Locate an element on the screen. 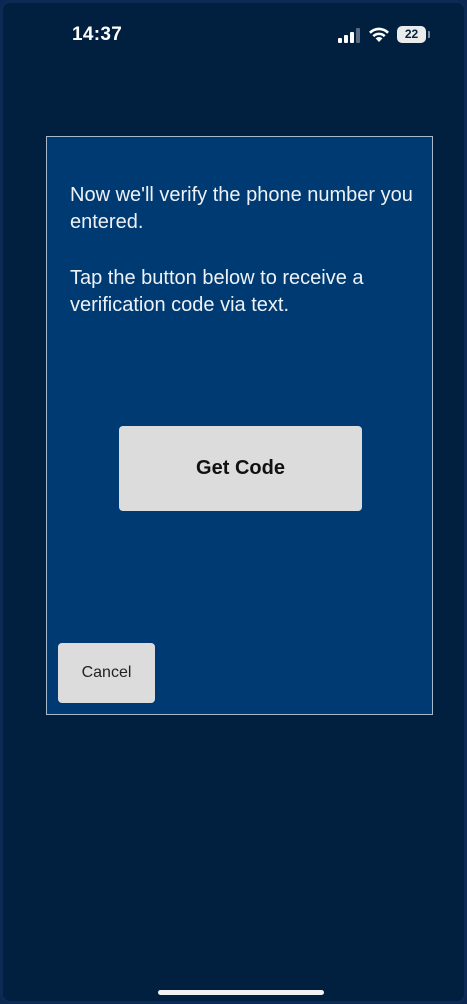  battery-level: 22 is located at coordinates (411, 34).